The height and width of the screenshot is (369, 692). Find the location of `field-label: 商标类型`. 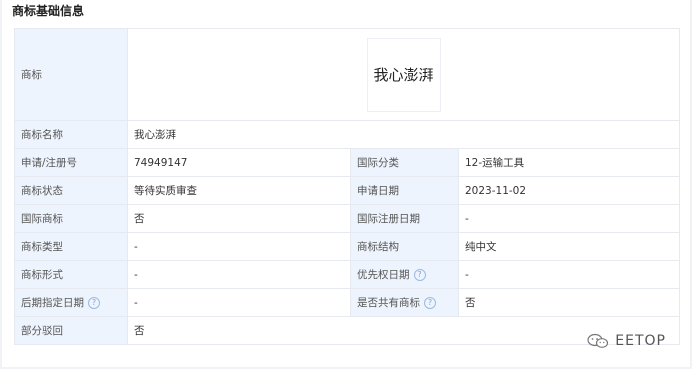

field-label: 商标类型 is located at coordinates (71, 246).